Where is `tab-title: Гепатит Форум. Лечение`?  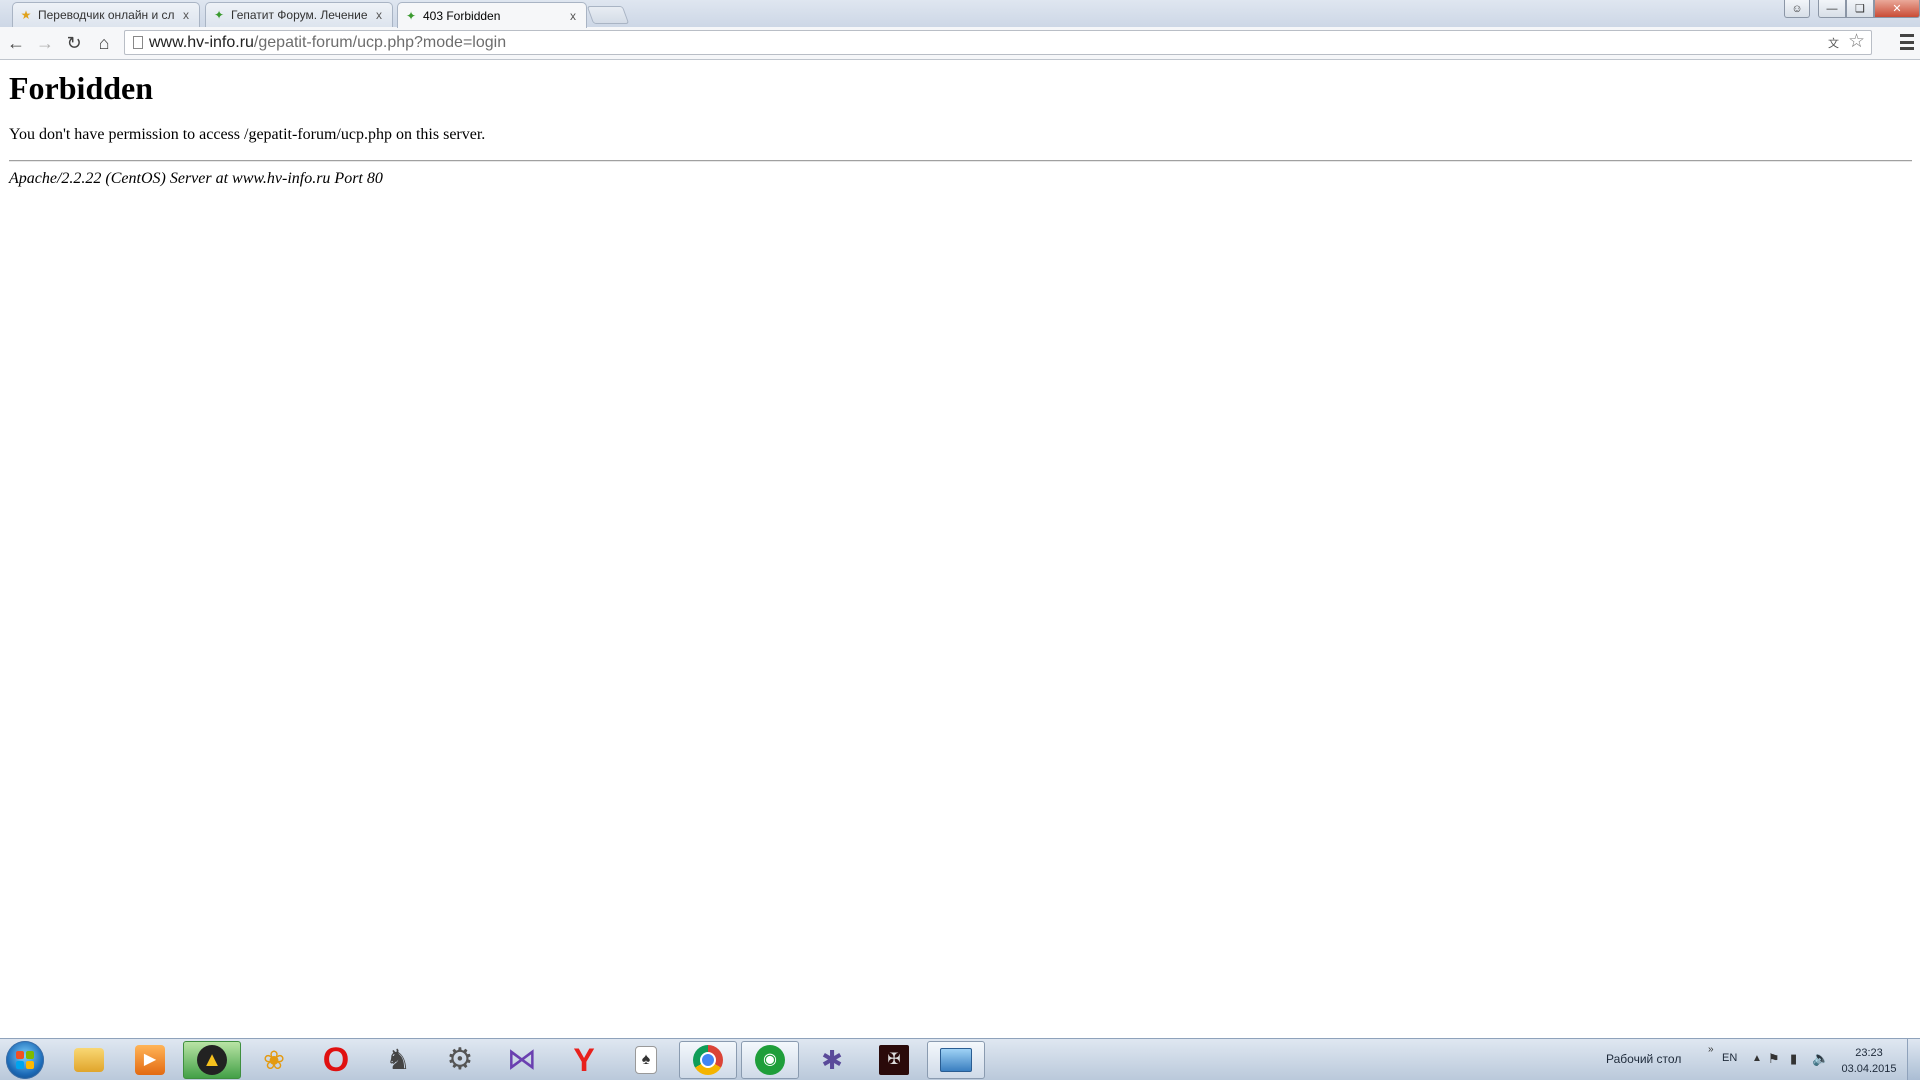 tab-title: Гепатит Форум. Лечение is located at coordinates (299, 15).